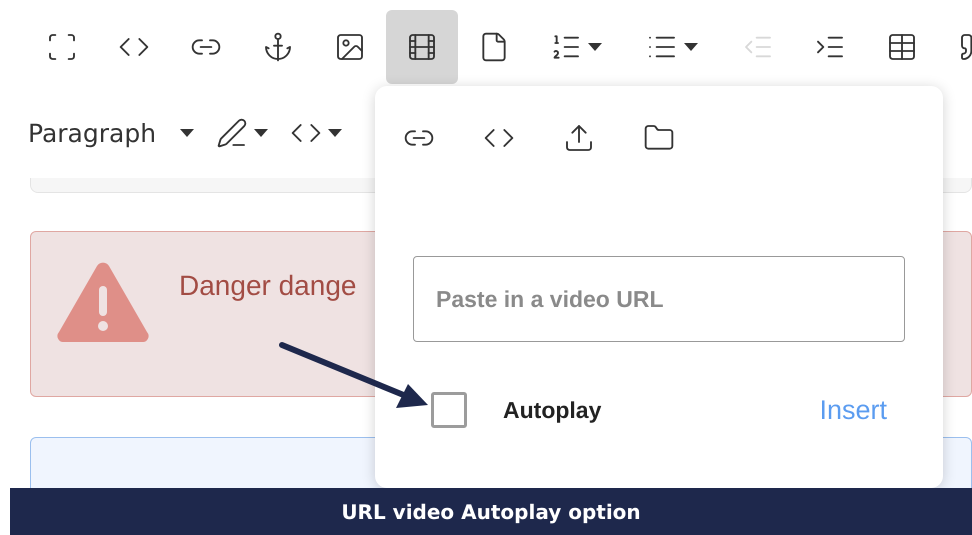 The height and width of the screenshot is (535, 972). I want to click on toolbar-button, so click(422, 47).